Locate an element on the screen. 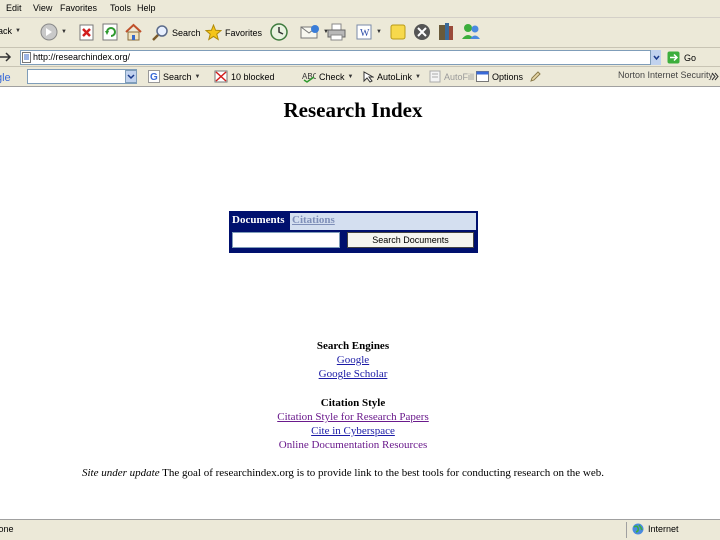 This screenshot has height=540, width=720. google-search-button: G Search ▼ is located at coordinates (174, 76).